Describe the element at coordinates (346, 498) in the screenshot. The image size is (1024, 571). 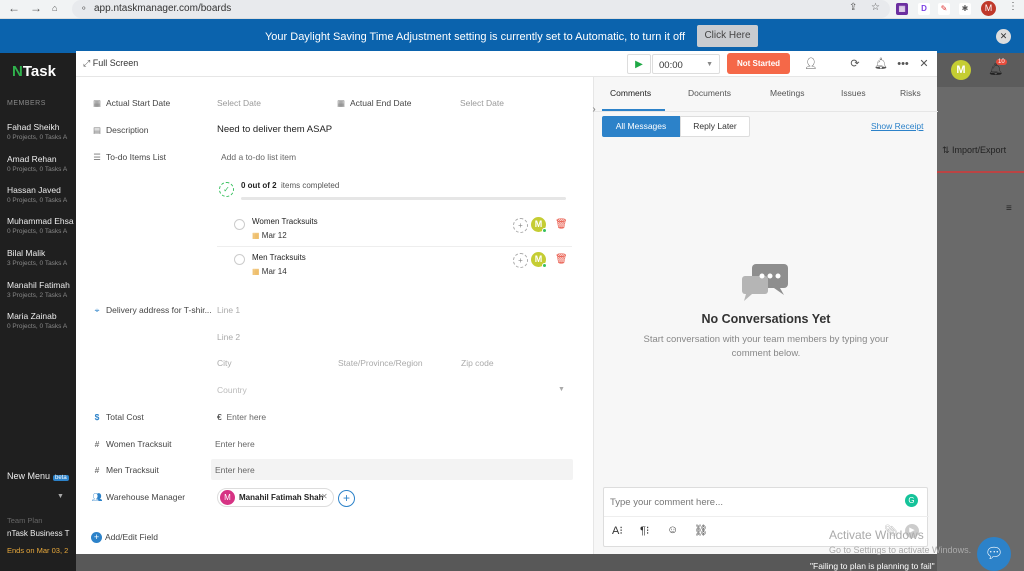
I see `add-user-button: +` at that location.